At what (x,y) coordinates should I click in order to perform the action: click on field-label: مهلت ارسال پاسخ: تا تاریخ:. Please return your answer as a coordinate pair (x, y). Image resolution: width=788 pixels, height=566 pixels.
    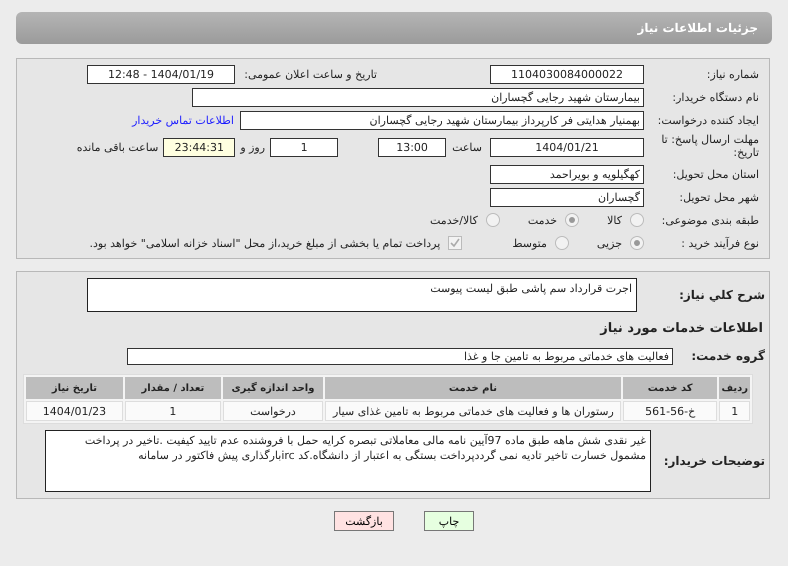
    Looking at the image, I should click on (710, 146).